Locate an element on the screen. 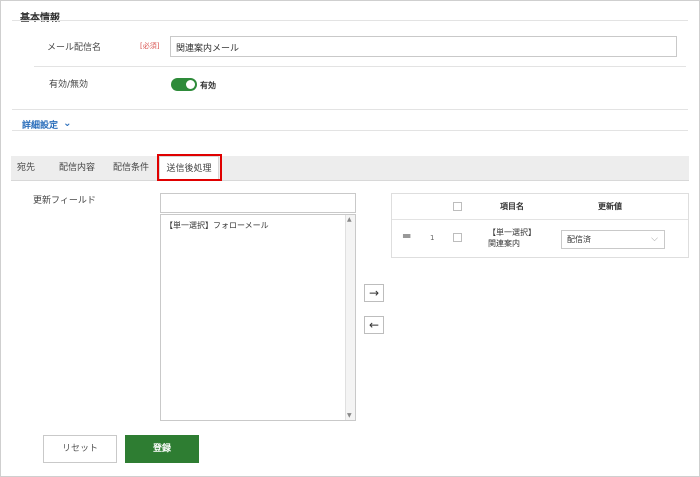  mail-name-value: 関連案内メール is located at coordinates (208, 49).